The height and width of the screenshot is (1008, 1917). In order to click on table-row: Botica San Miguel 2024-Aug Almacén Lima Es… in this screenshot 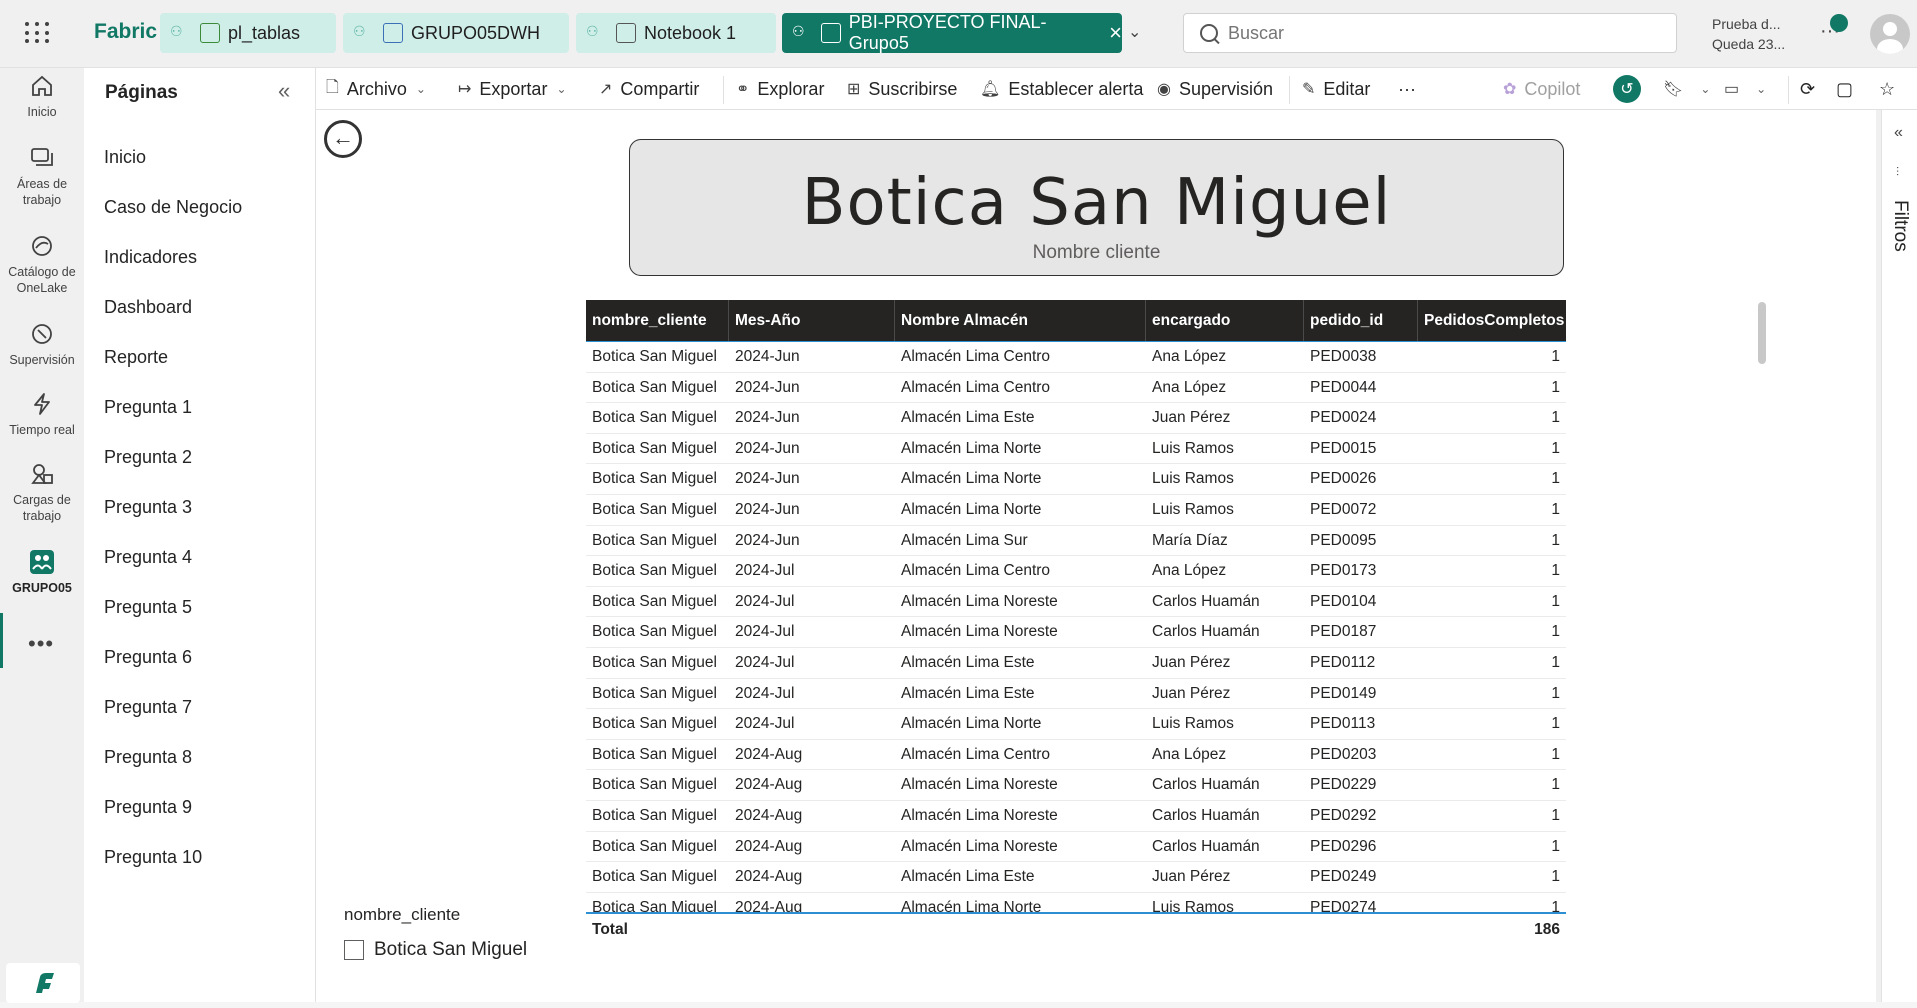, I will do `click(1076, 877)`.